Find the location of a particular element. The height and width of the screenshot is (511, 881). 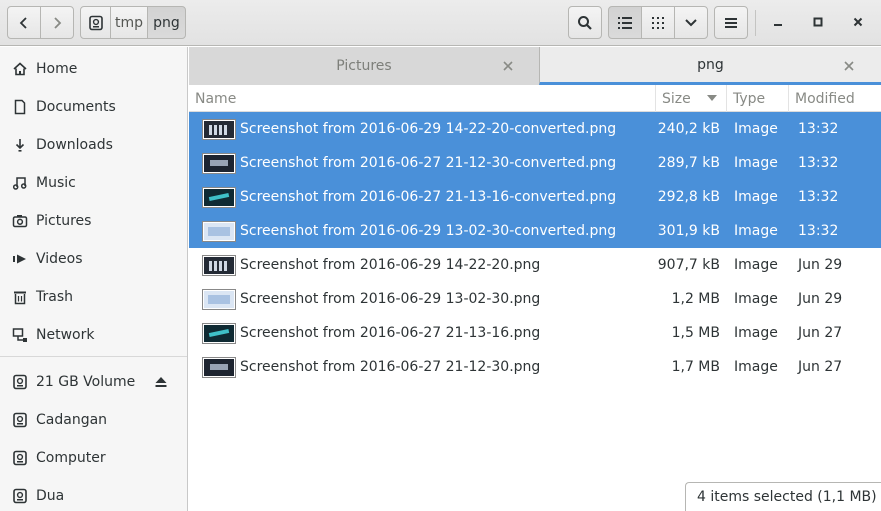

sidebar-item-21gb-volume: 21 GB Volume is located at coordinates (93, 382).